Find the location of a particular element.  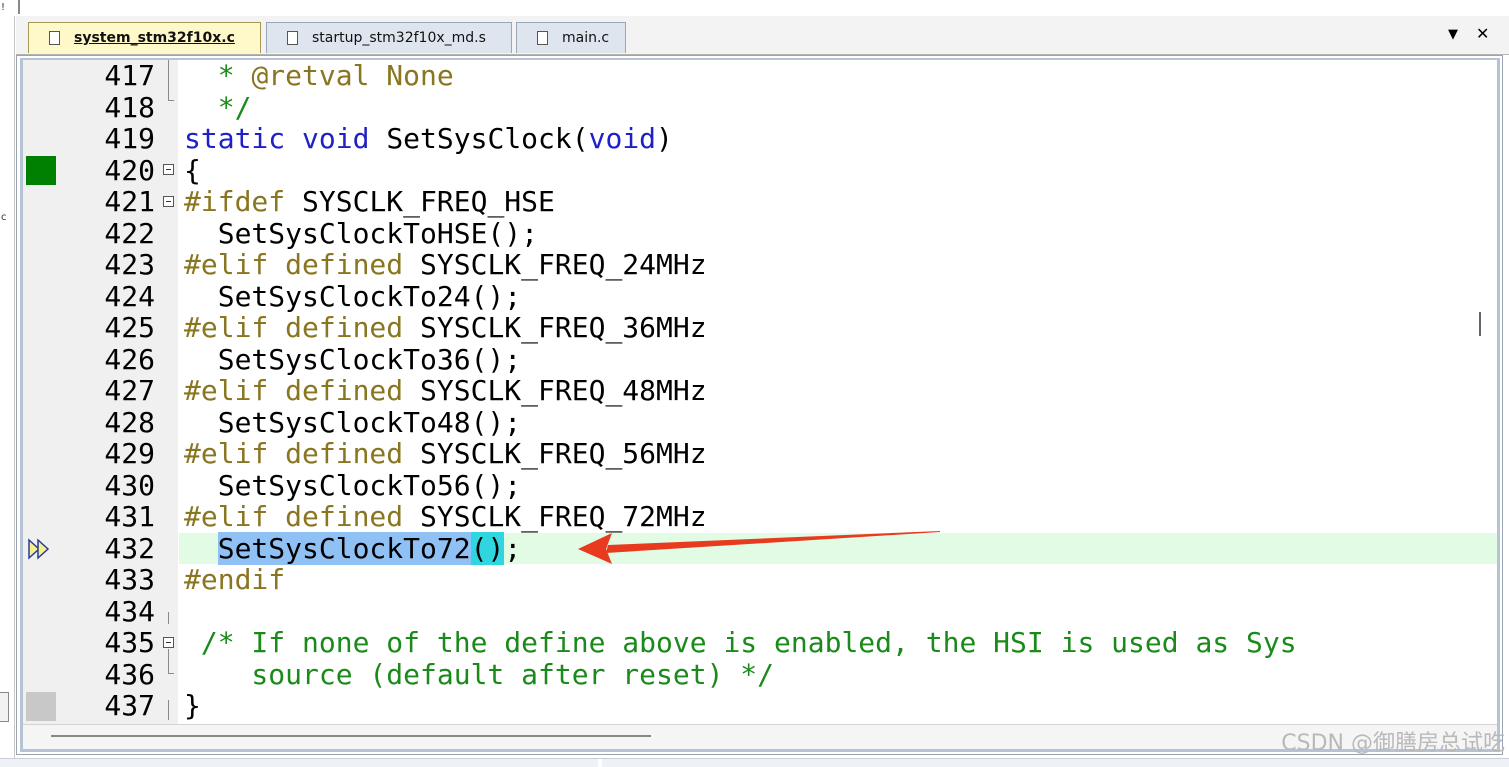

code-line: SetSysClockTo48(); is located at coordinates (353, 422).